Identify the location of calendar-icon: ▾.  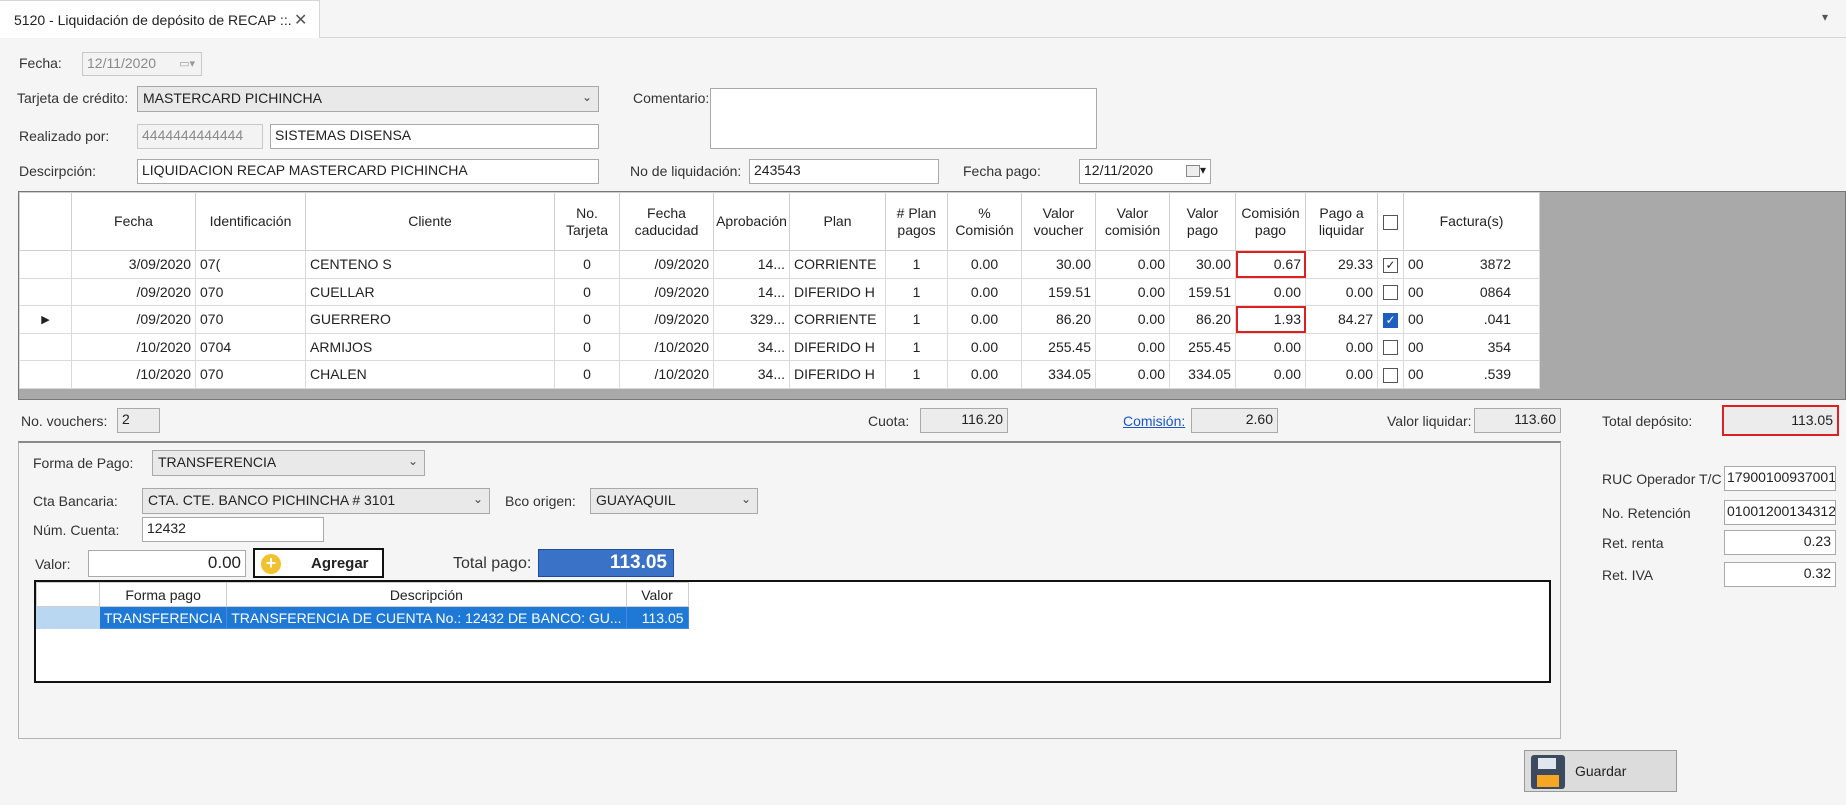
(1195, 170).